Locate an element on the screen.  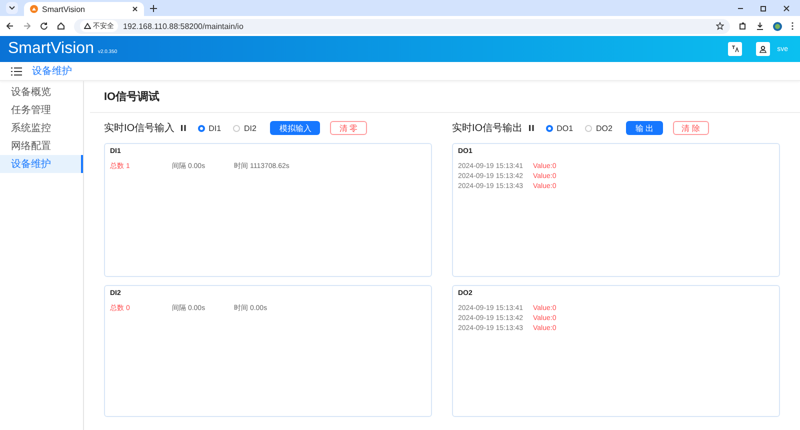
user-icon is located at coordinates (763, 49).